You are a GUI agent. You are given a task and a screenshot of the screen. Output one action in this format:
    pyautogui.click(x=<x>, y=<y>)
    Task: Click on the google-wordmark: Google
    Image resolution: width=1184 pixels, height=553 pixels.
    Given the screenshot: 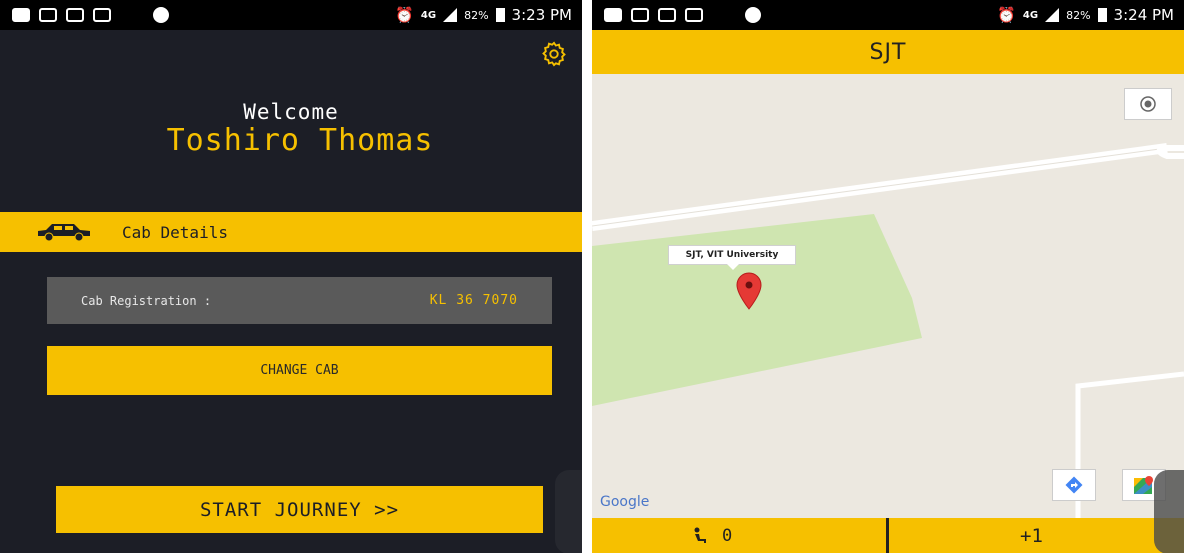 What is the action you would take?
    pyautogui.click(x=625, y=502)
    